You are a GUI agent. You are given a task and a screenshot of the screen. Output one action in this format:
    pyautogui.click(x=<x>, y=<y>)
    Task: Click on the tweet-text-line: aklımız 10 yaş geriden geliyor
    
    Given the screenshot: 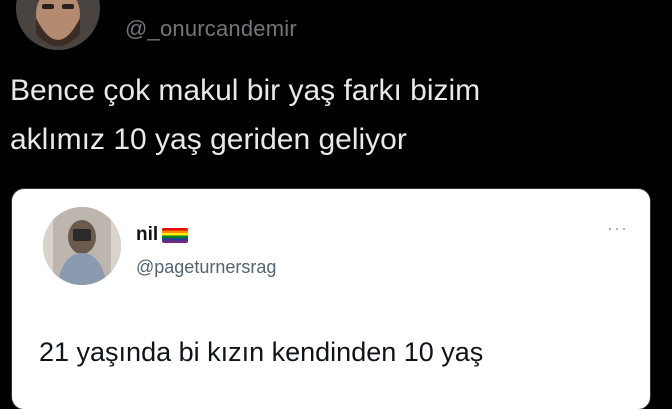 What is the action you would take?
    pyautogui.click(x=208, y=139)
    